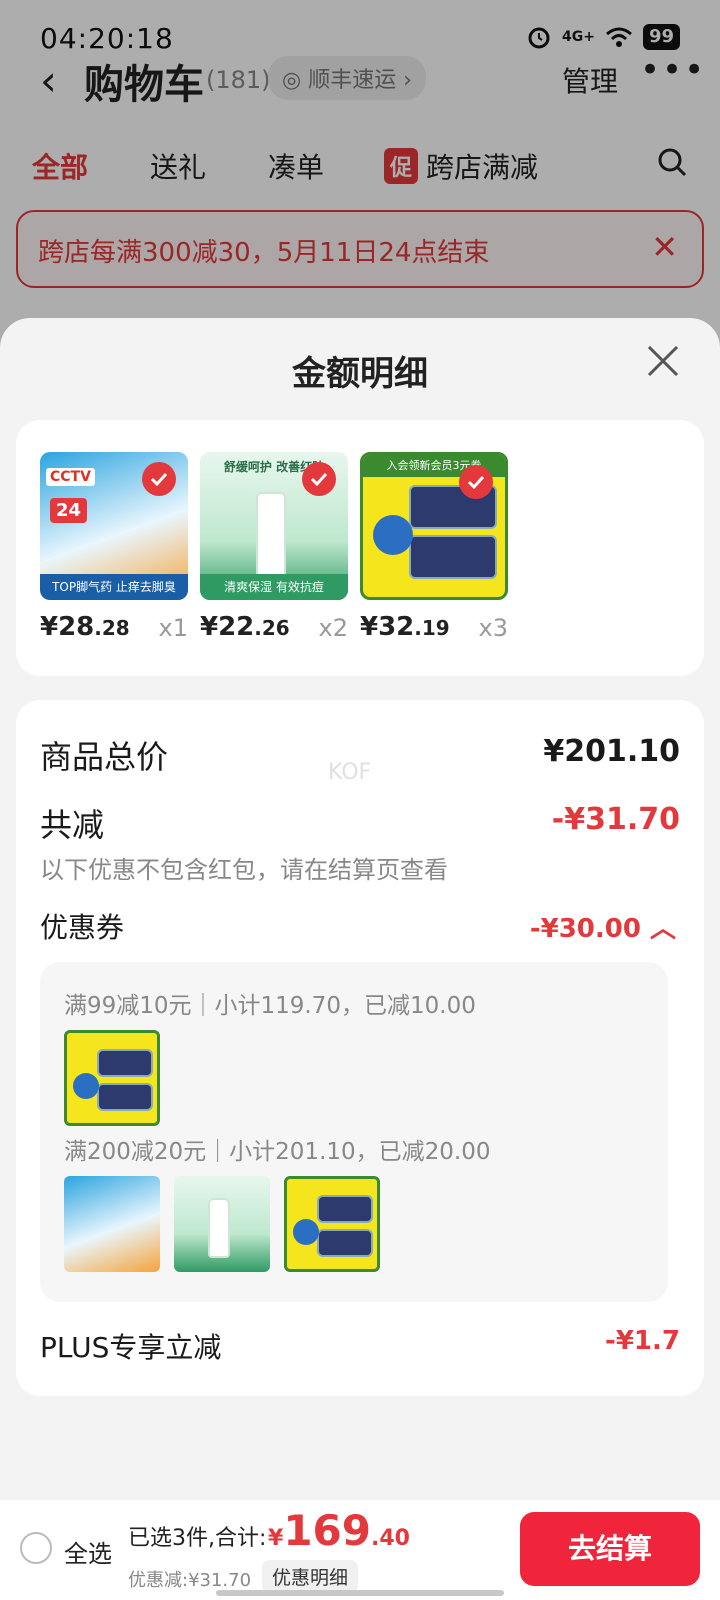 The image size is (720, 1600). Describe the element at coordinates (610, 1549) in the screenshot. I see `checkout-button: 去结算` at that location.